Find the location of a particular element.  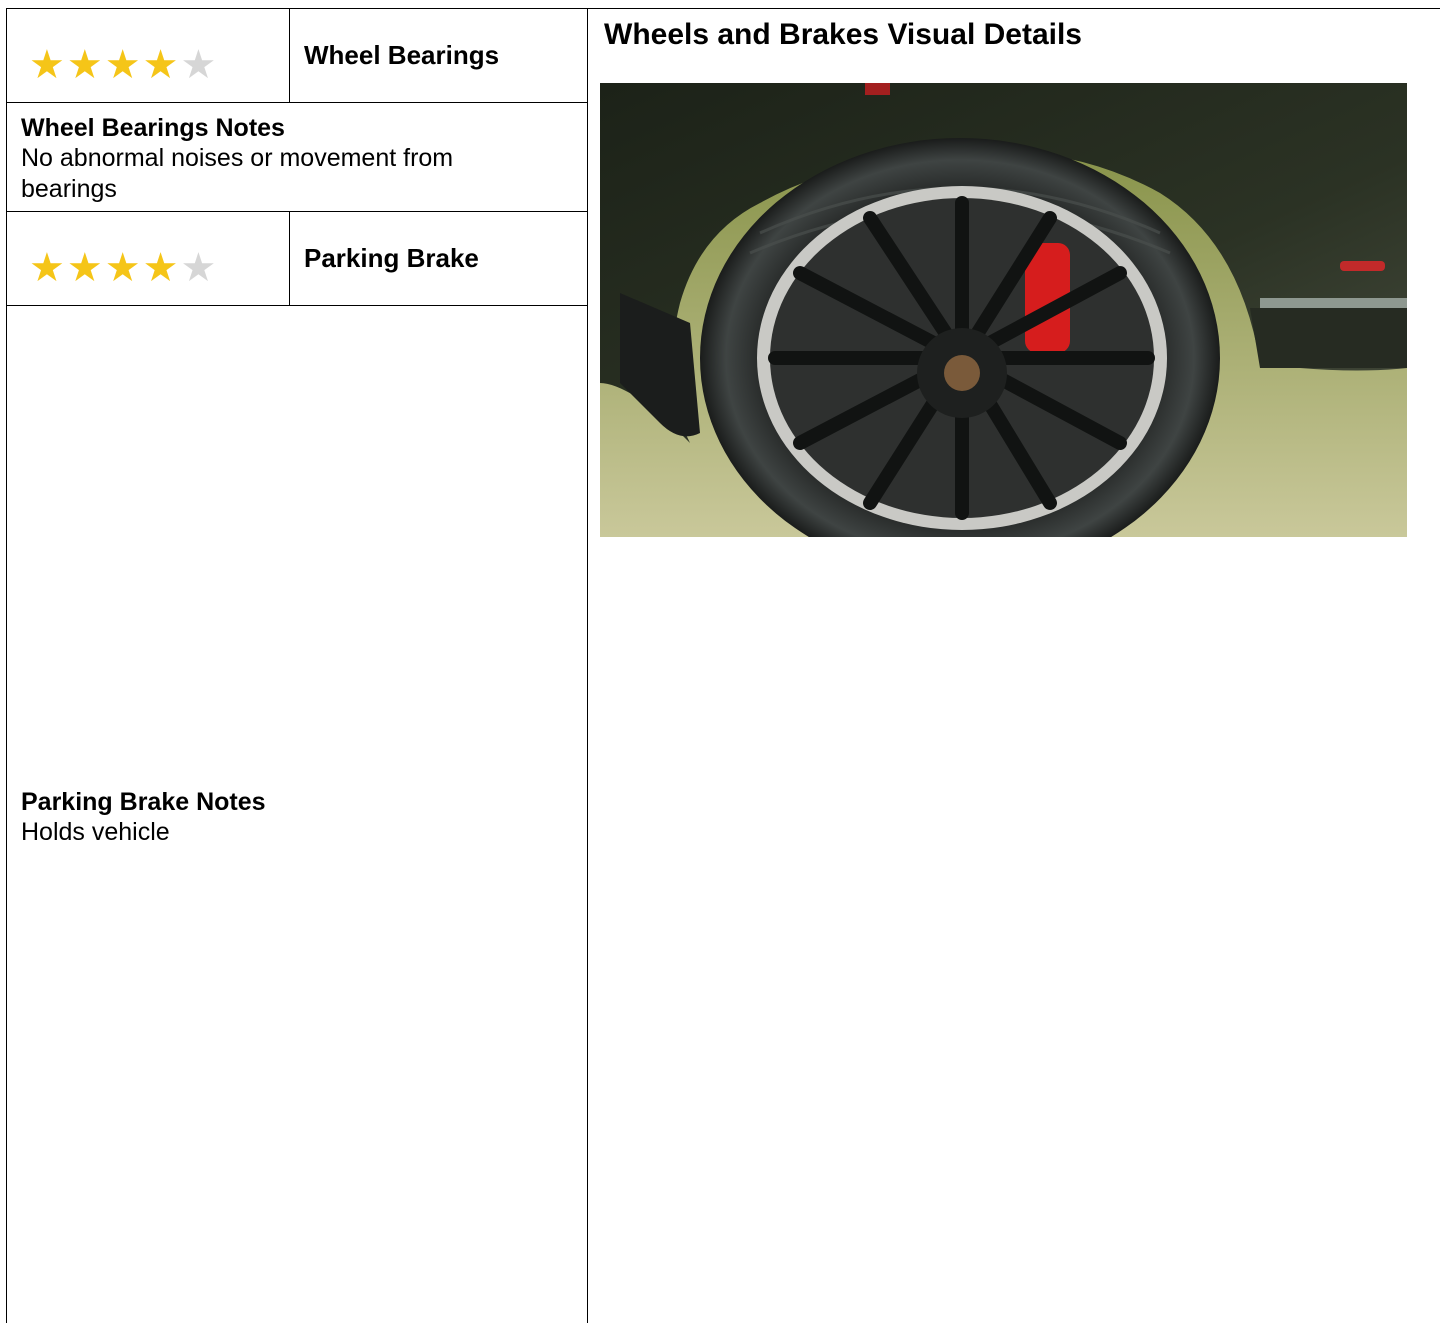

notes-title: Parking Brake Notes is located at coordinates (143, 802).